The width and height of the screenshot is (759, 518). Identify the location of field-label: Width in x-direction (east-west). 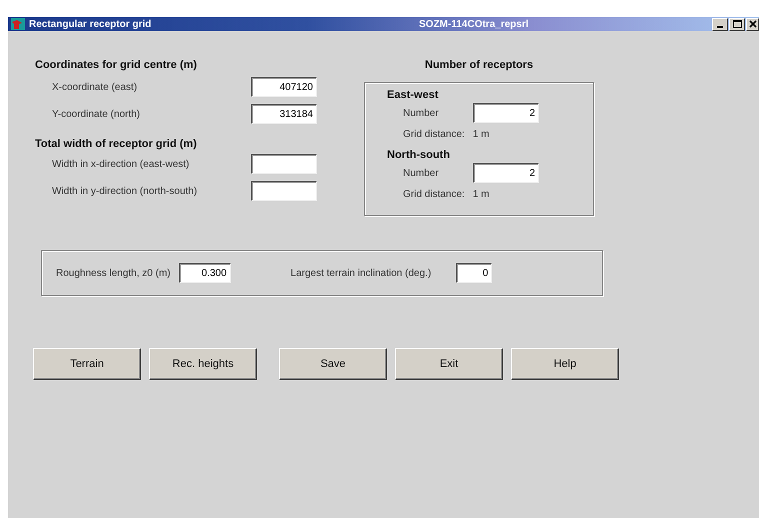
(121, 164).